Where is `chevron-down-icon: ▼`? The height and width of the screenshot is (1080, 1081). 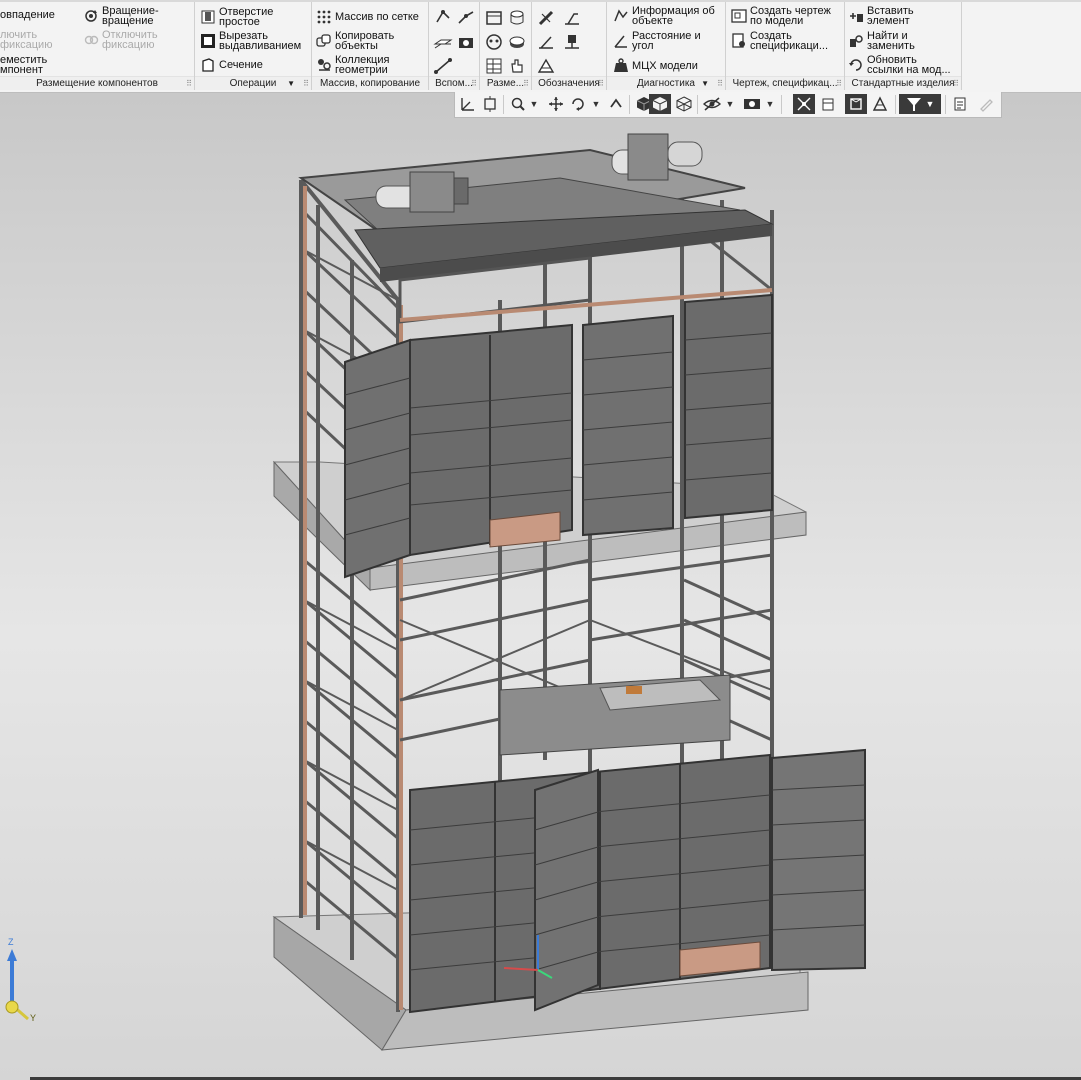
chevron-down-icon: ▼ is located at coordinates (730, 104).